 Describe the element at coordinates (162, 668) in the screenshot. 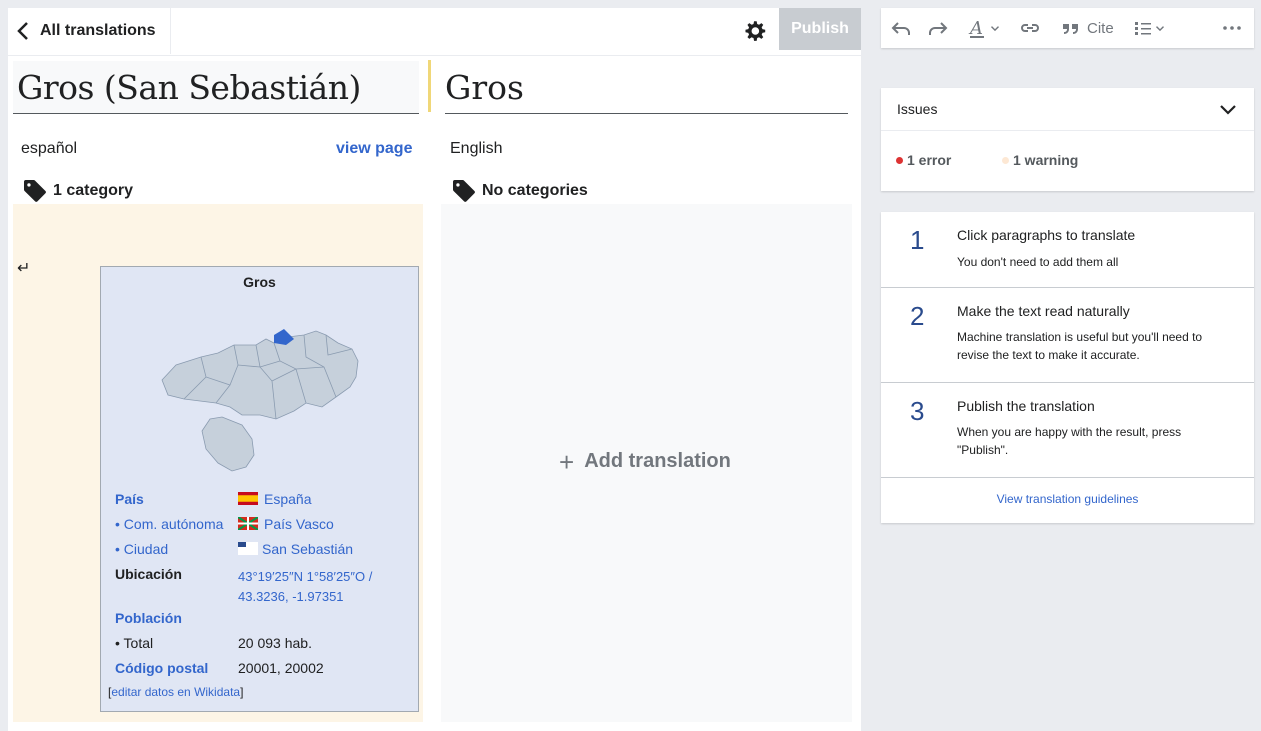

I see `codigo-postal-label: Código postal` at that location.